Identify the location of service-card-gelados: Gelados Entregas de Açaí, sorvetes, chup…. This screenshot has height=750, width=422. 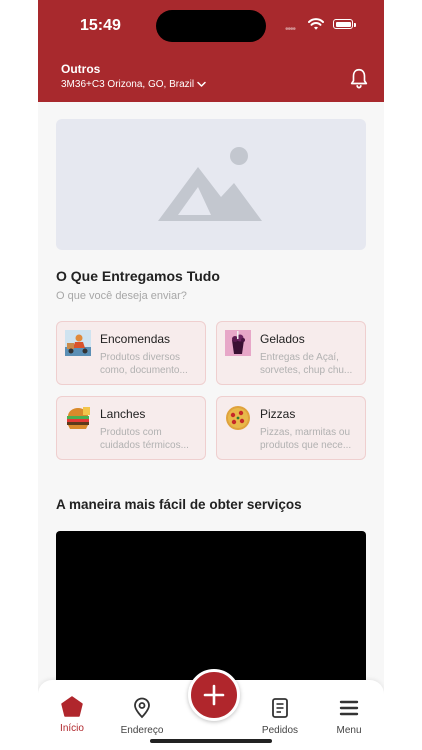
(291, 353).